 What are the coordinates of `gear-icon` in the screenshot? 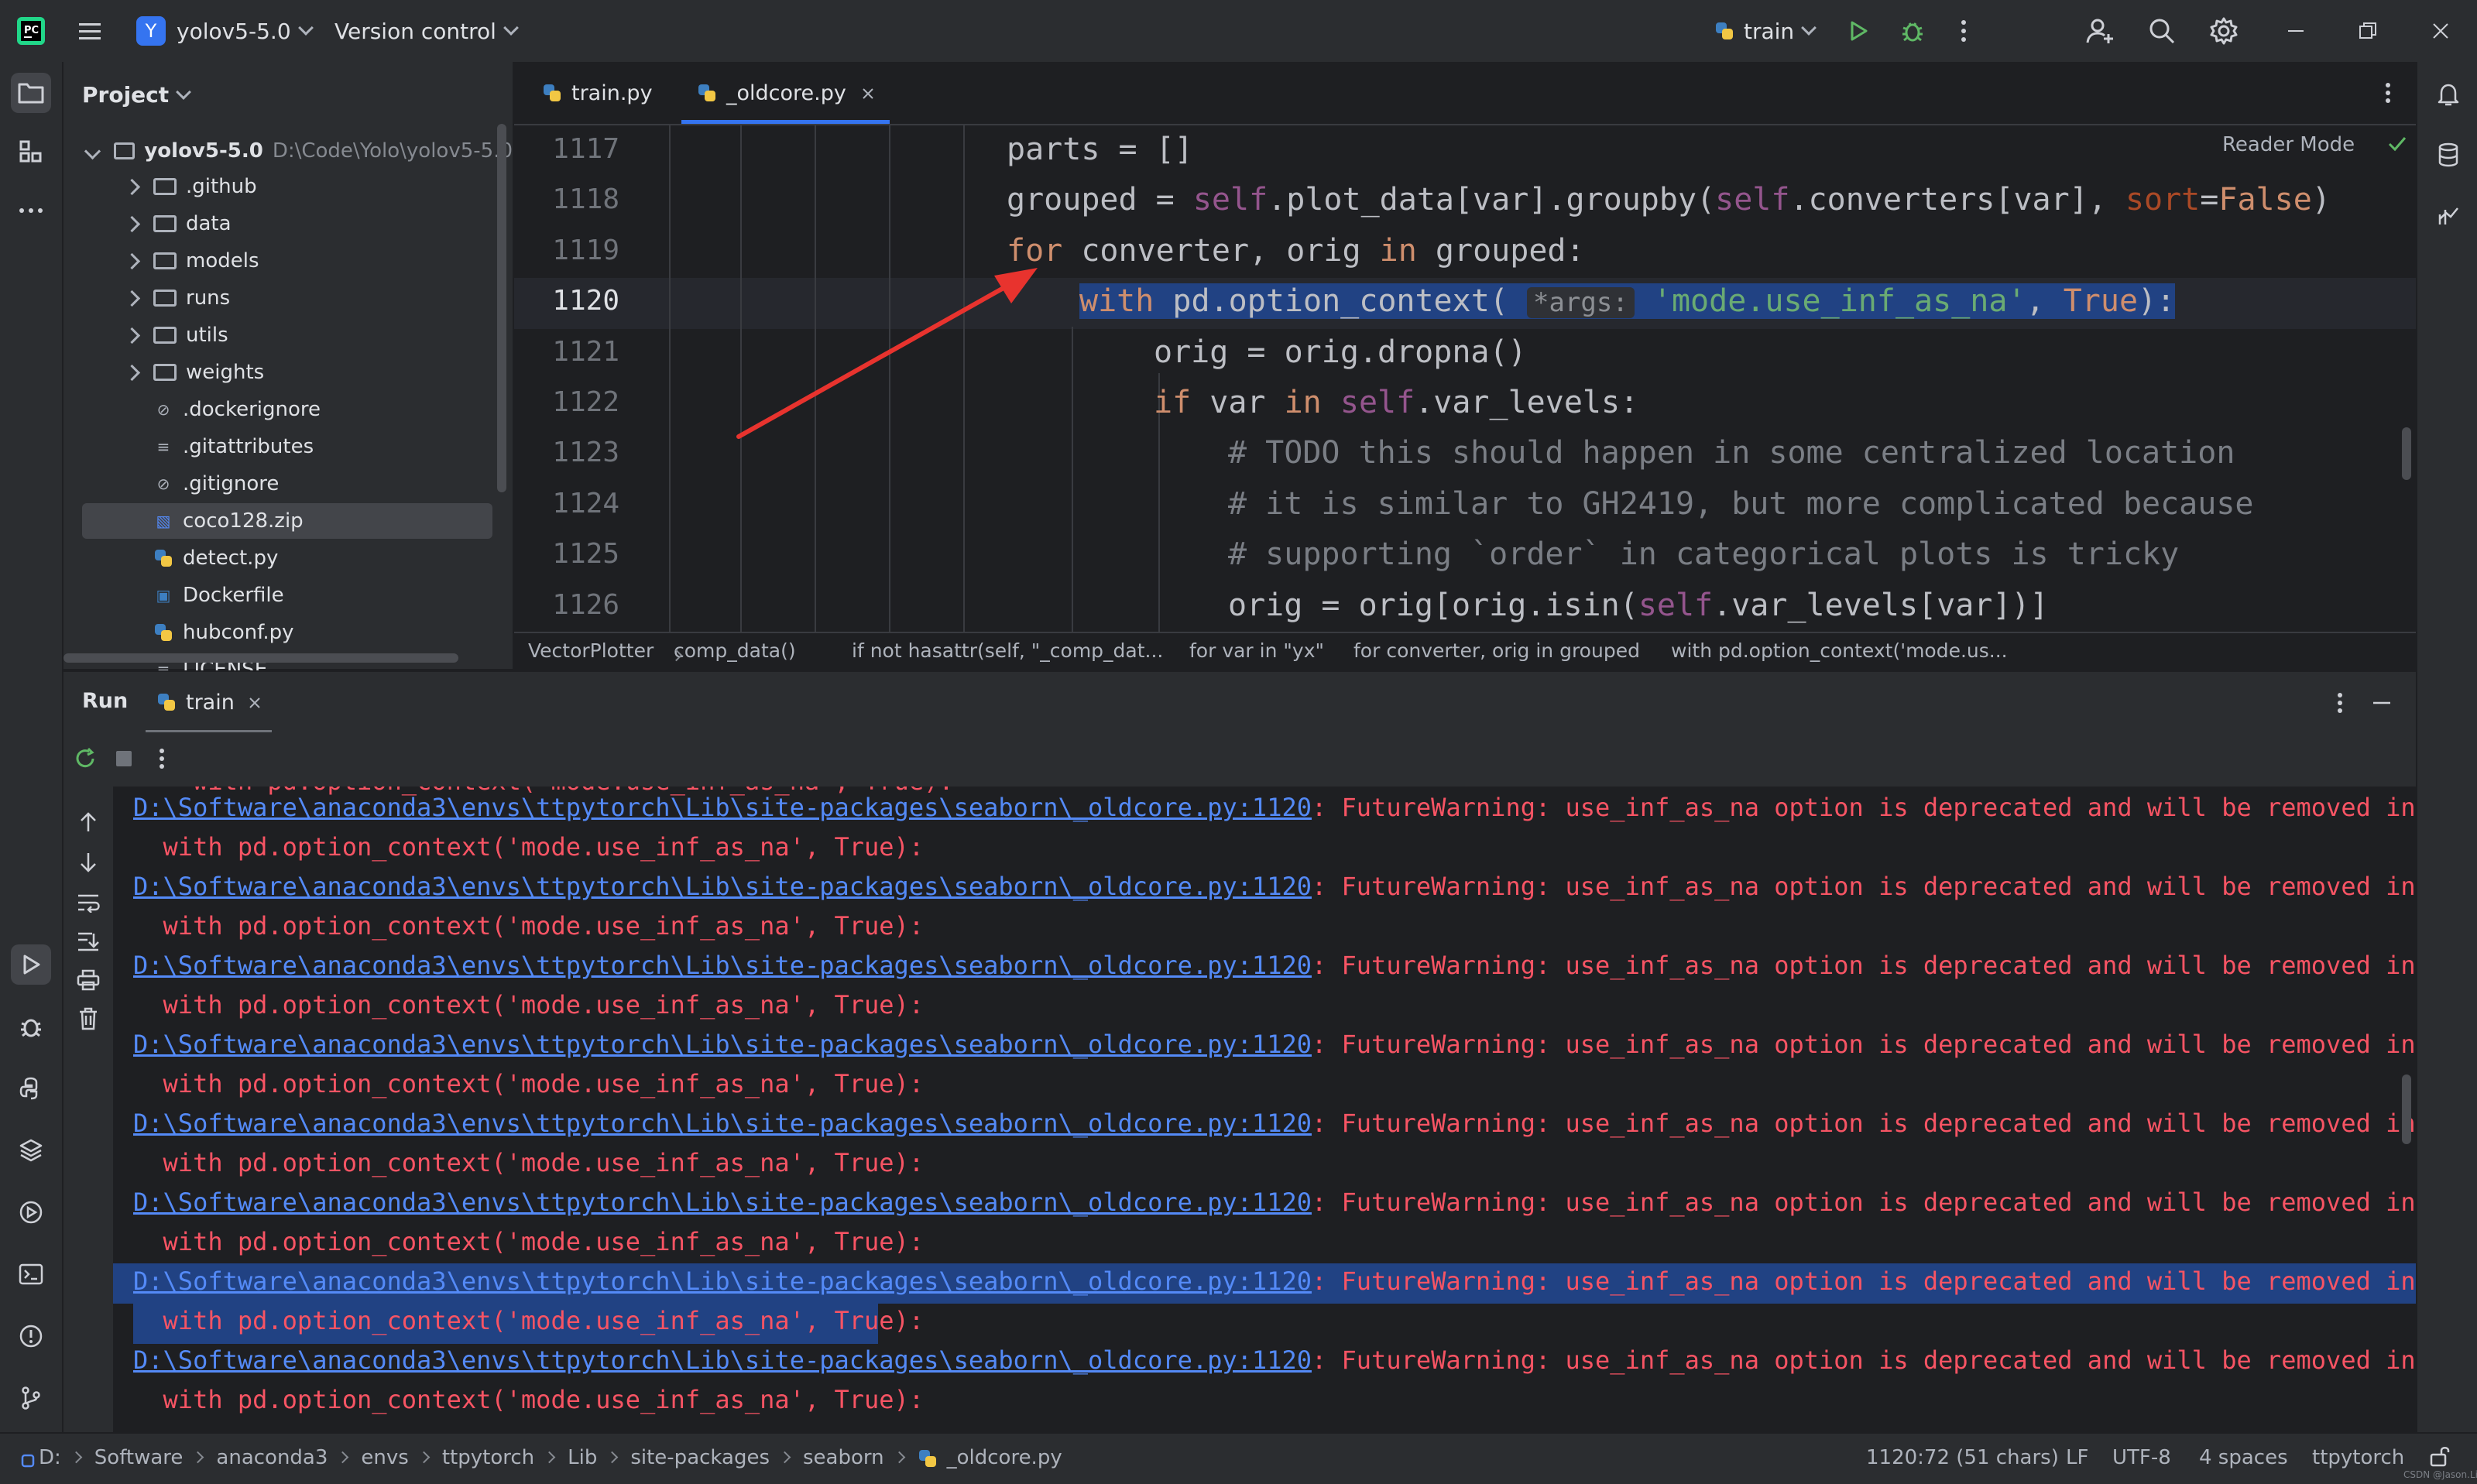 It's located at (2224, 31).